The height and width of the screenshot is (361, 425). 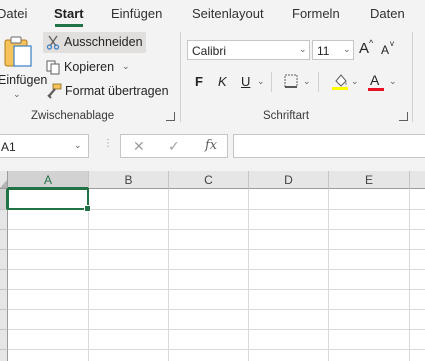 What do you see at coordinates (48, 180) in the screenshot?
I see `column-header-a: A` at bounding box center [48, 180].